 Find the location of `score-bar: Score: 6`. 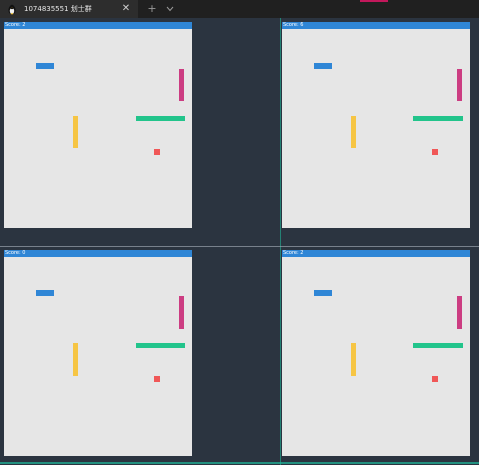

score-bar: Score: 6 is located at coordinates (376, 25).